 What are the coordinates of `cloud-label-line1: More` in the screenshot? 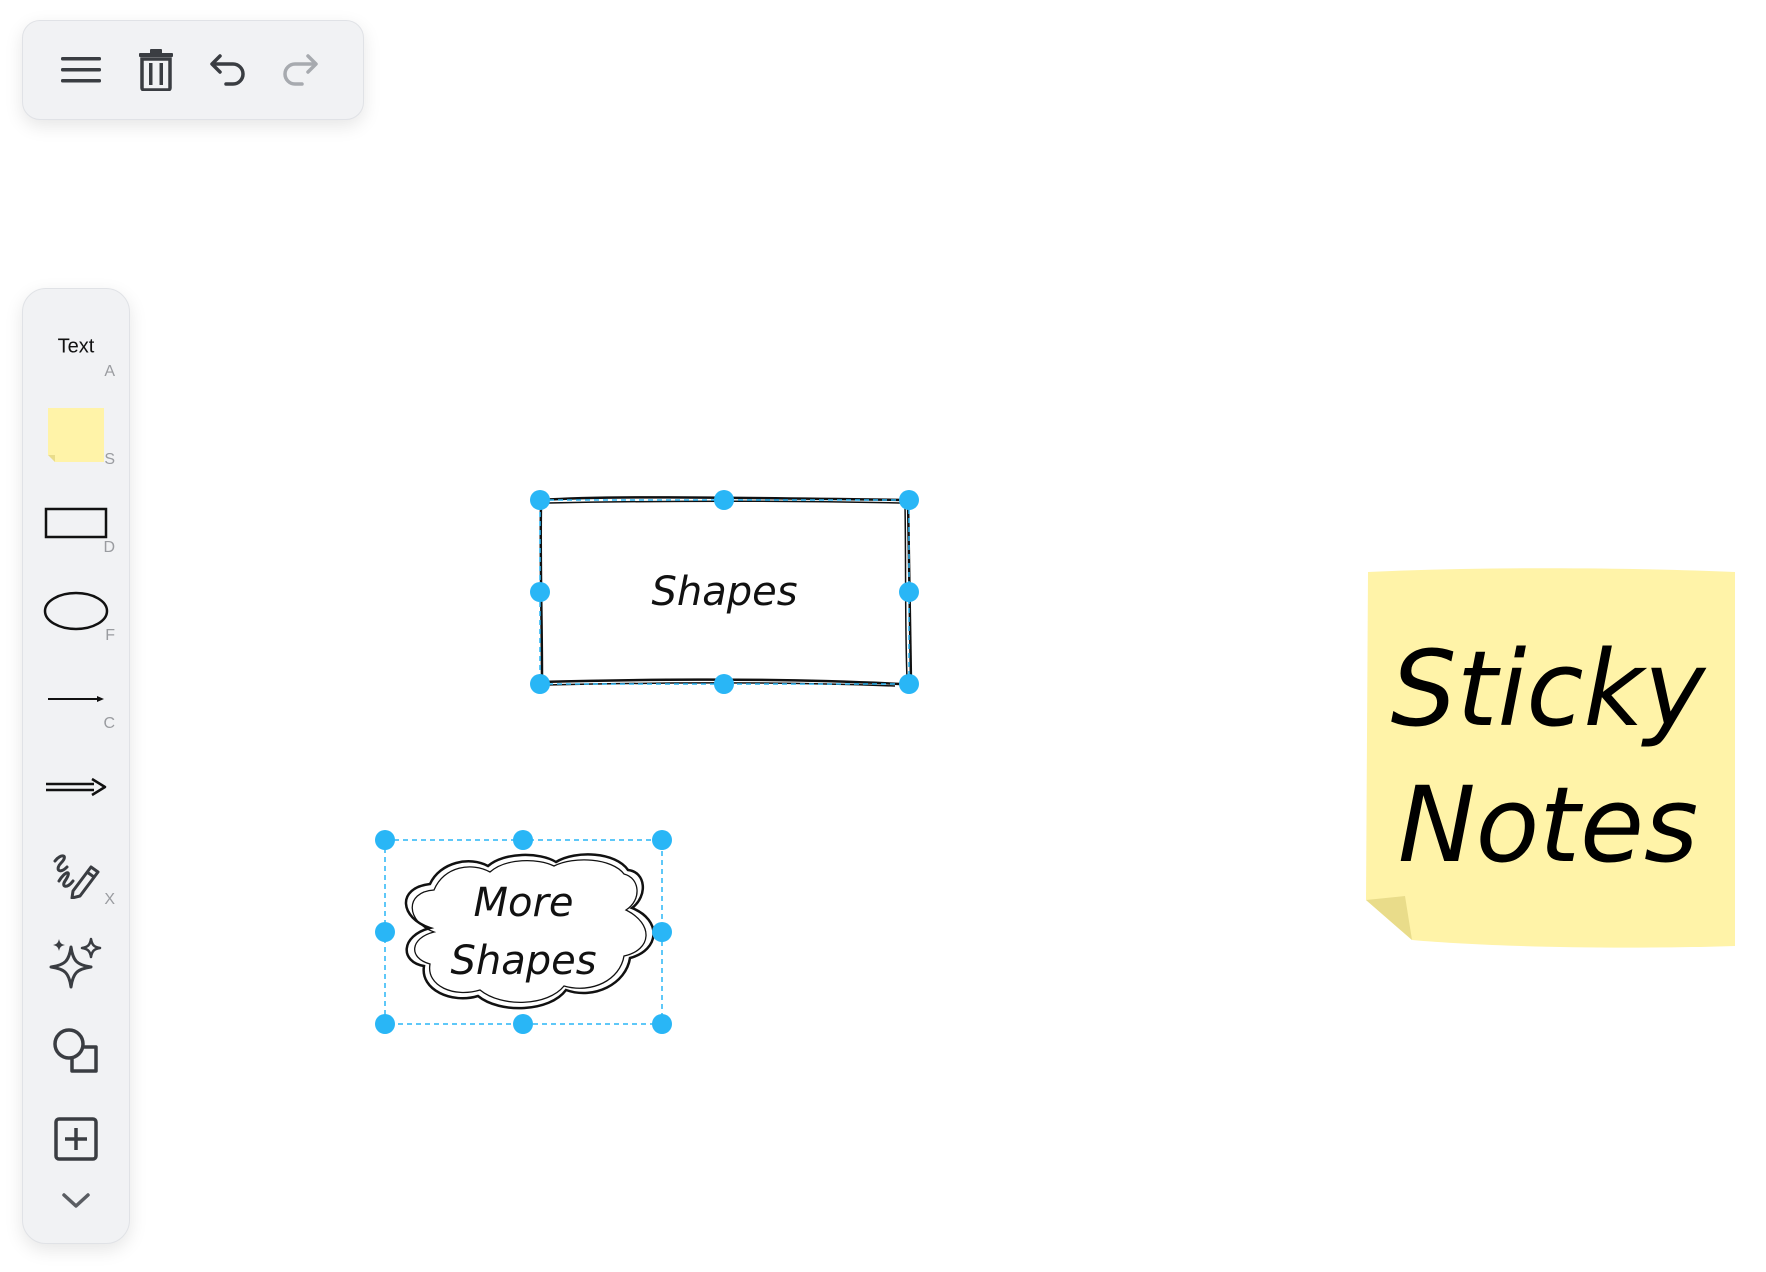 It's located at (523, 903).